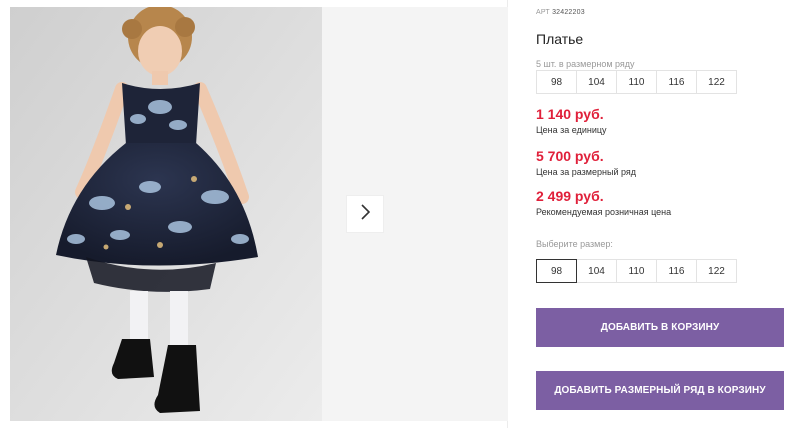 The image size is (800, 428). Describe the element at coordinates (543, 12) in the screenshot. I see `article-label: АРТ` at that location.